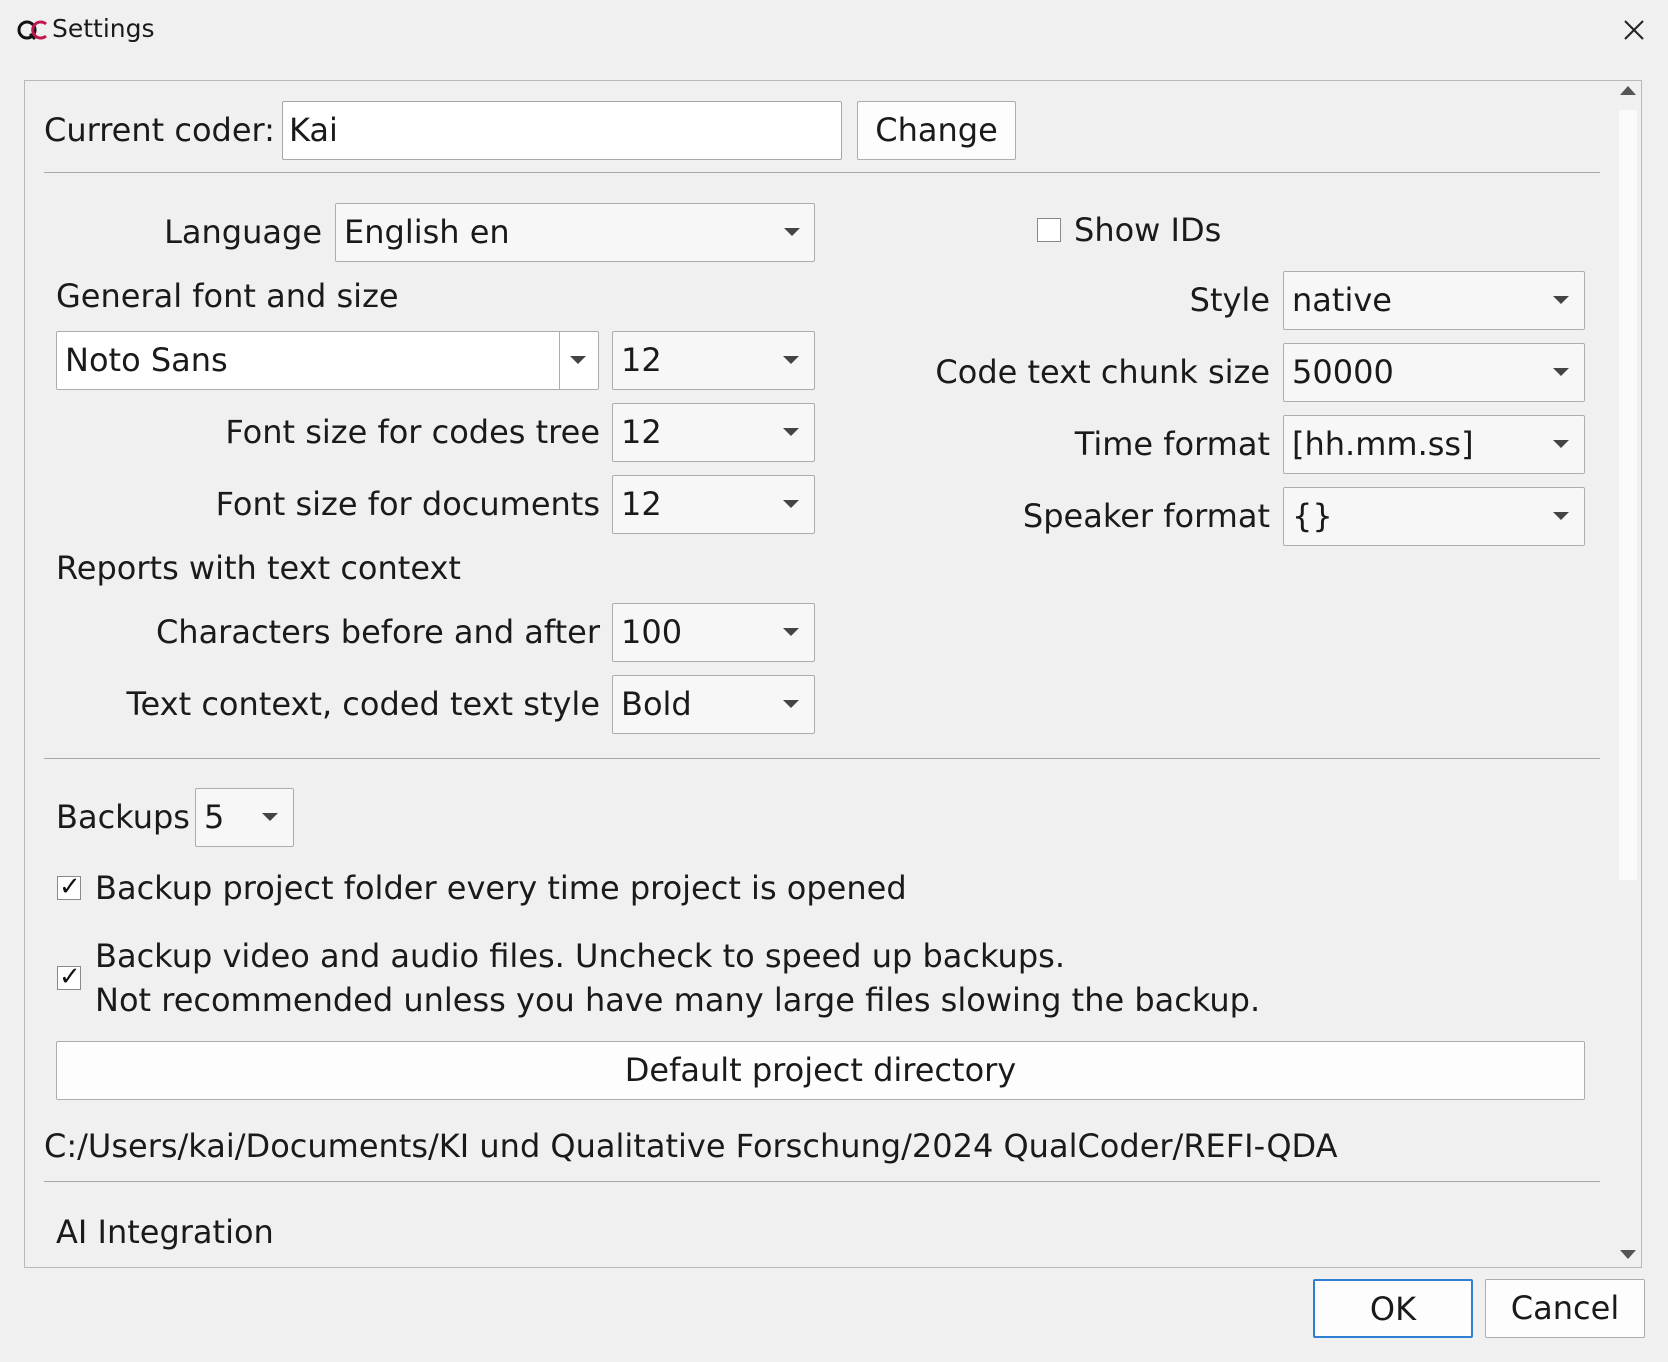 Image resolution: width=1668 pixels, height=1362 pixels. I want to click on documents-font-label: Font size for documents, so click(407, 504).